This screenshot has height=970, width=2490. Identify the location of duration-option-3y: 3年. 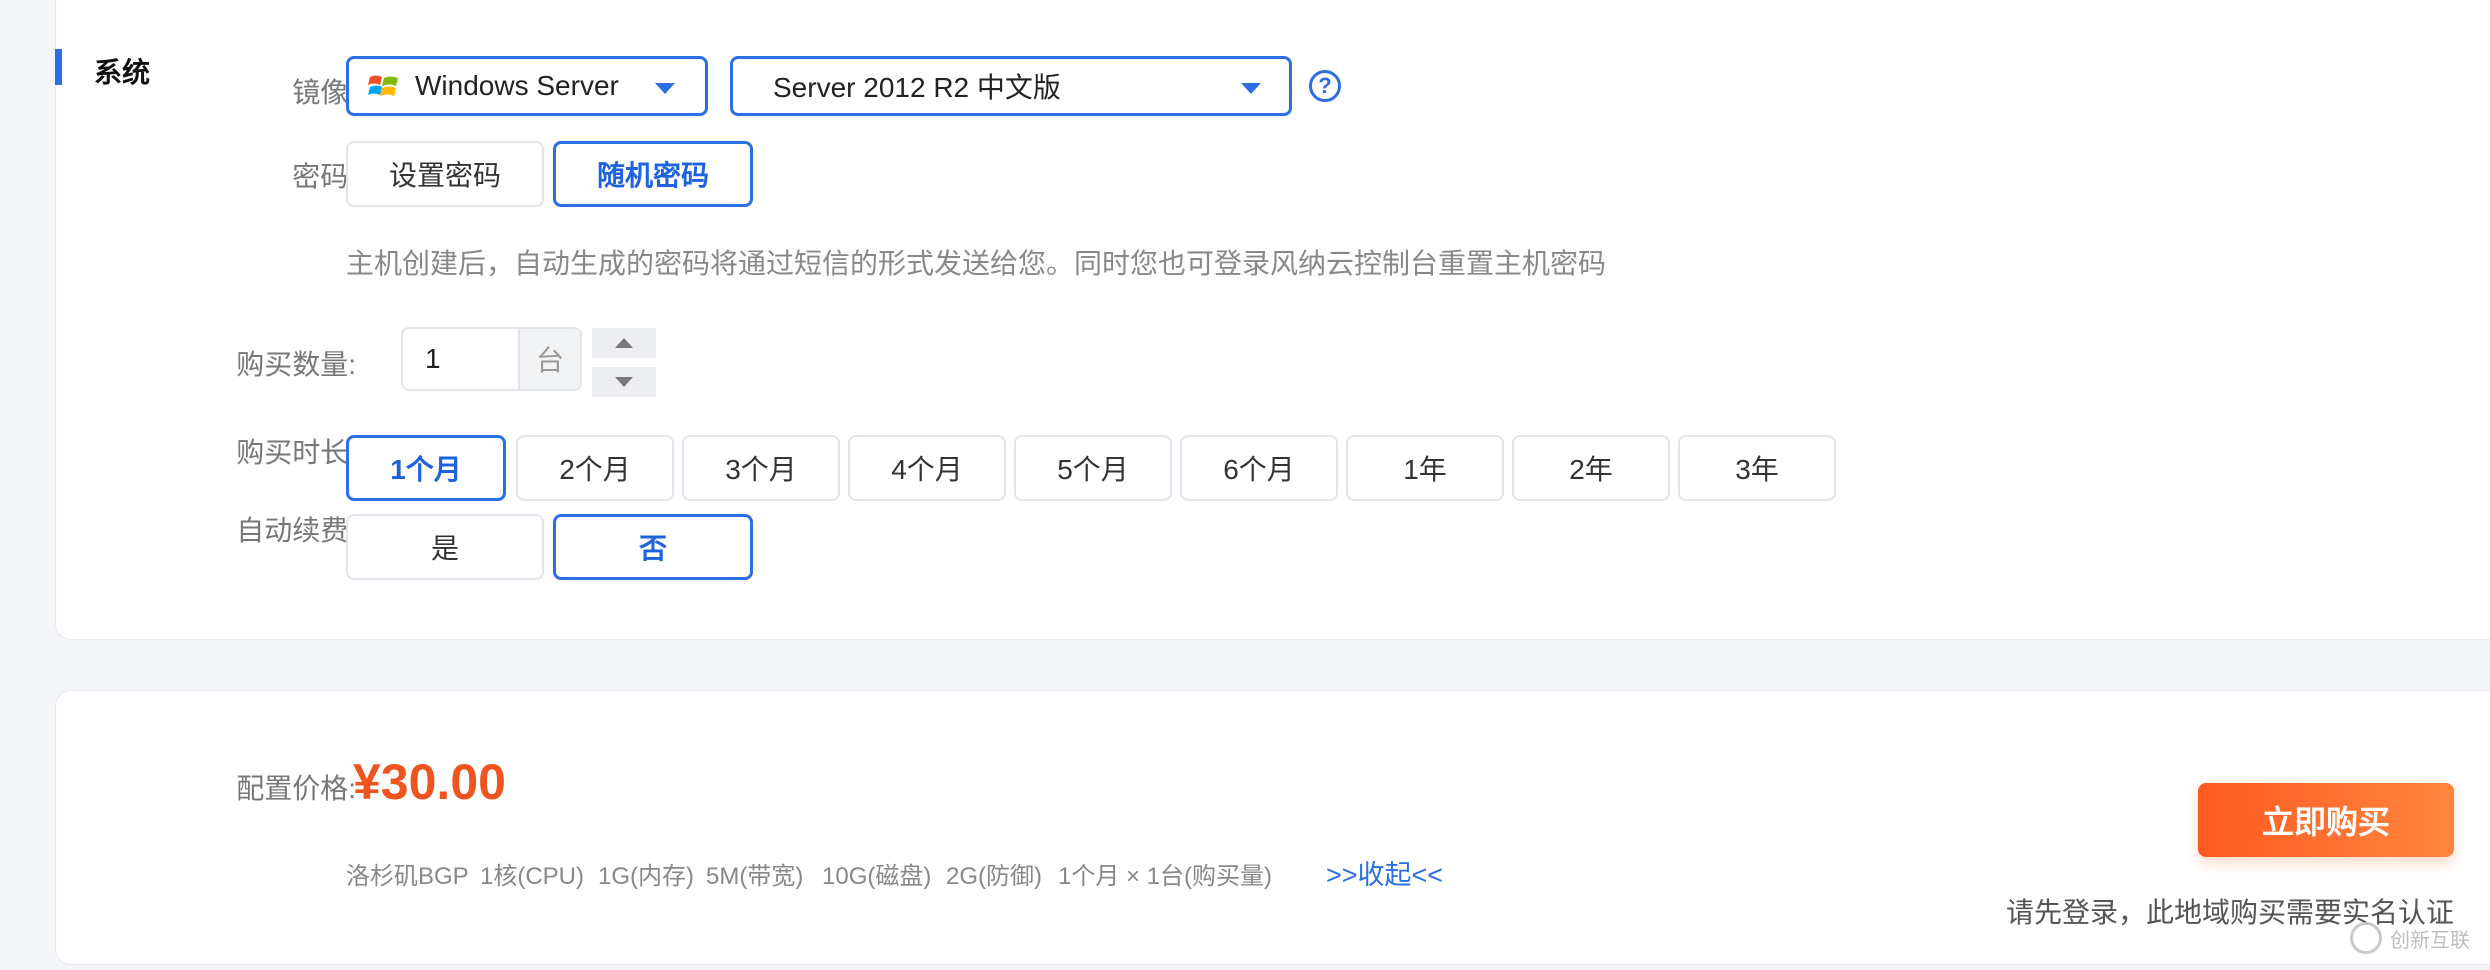
(1757, 468).